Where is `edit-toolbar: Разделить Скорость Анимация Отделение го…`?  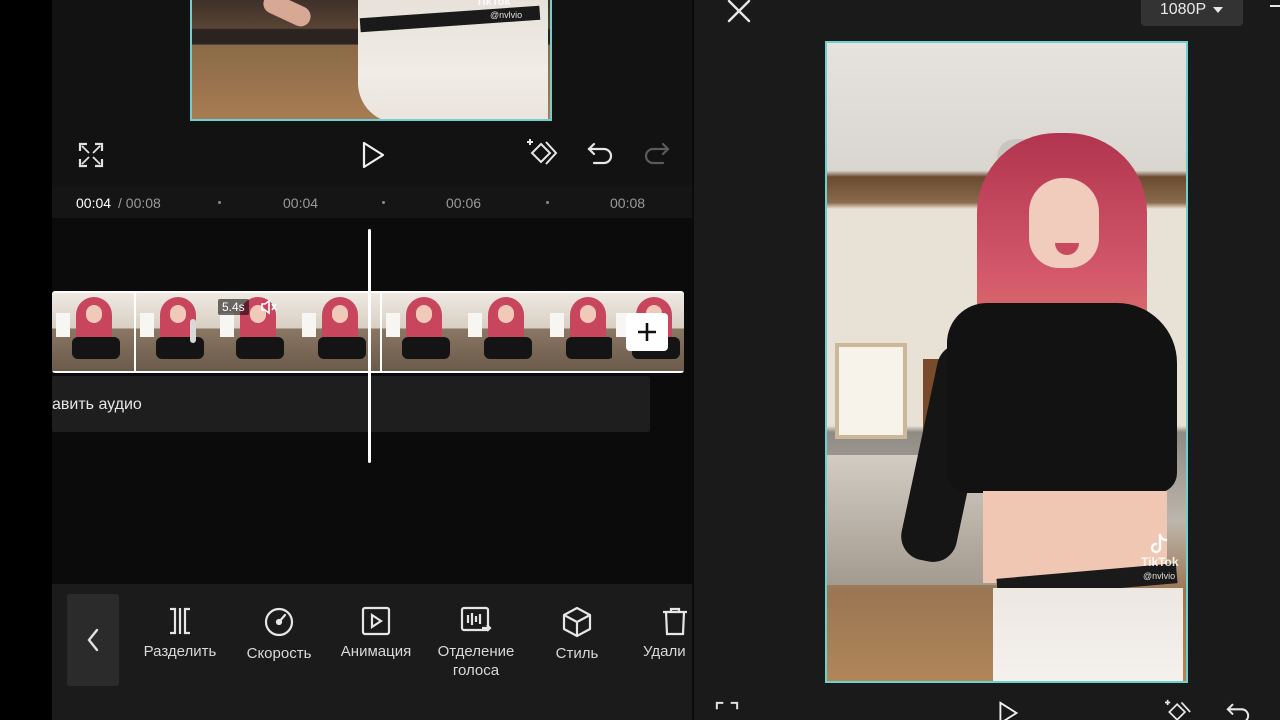
edit-toolbar: Разделить Скорость Анимация Отделение го… is located at coordinates (372, 652).